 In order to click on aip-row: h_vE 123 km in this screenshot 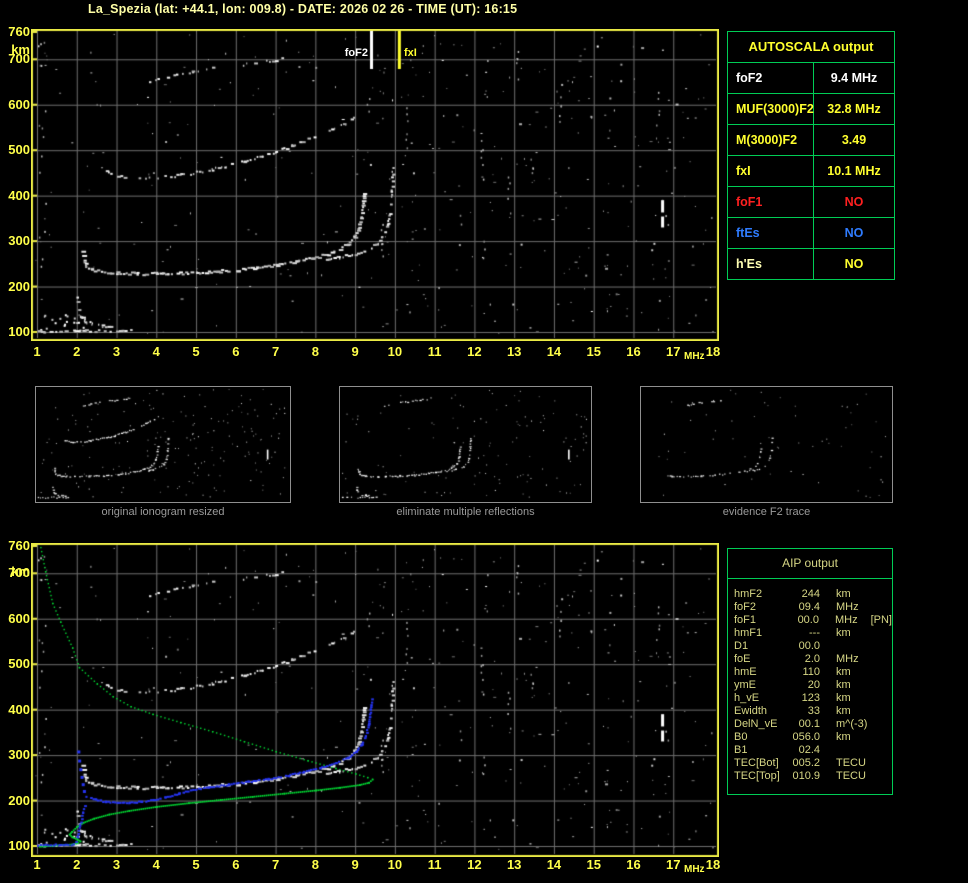, I will do `click(810, 698)`.